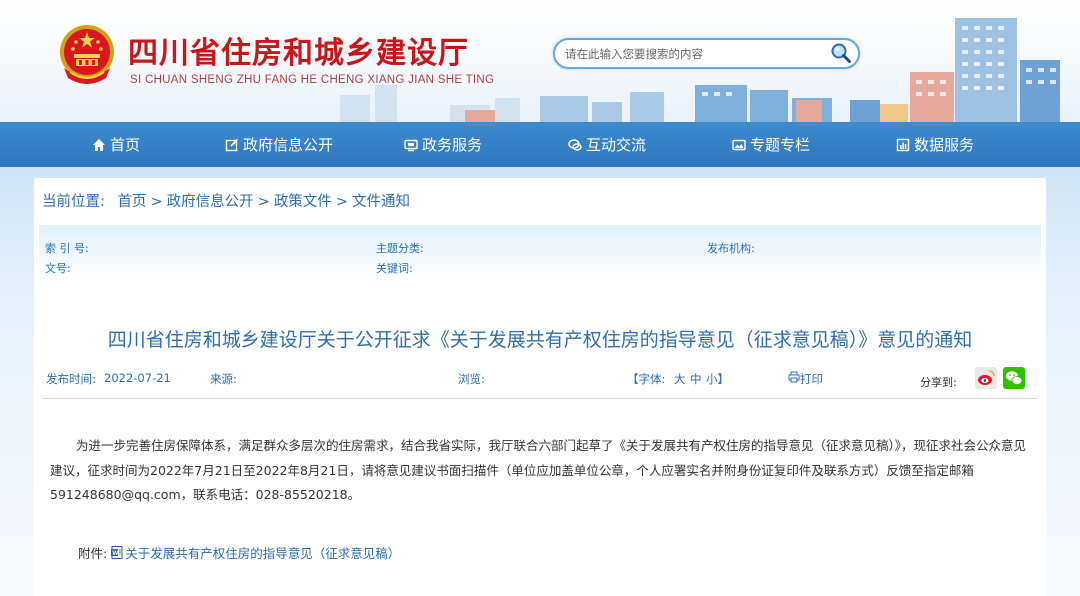 This screenshot has width=1080, height=596. Describe the element at coordinates (646, 379) in the screenshot. I see `font-size-label: 【字体:` at that location.